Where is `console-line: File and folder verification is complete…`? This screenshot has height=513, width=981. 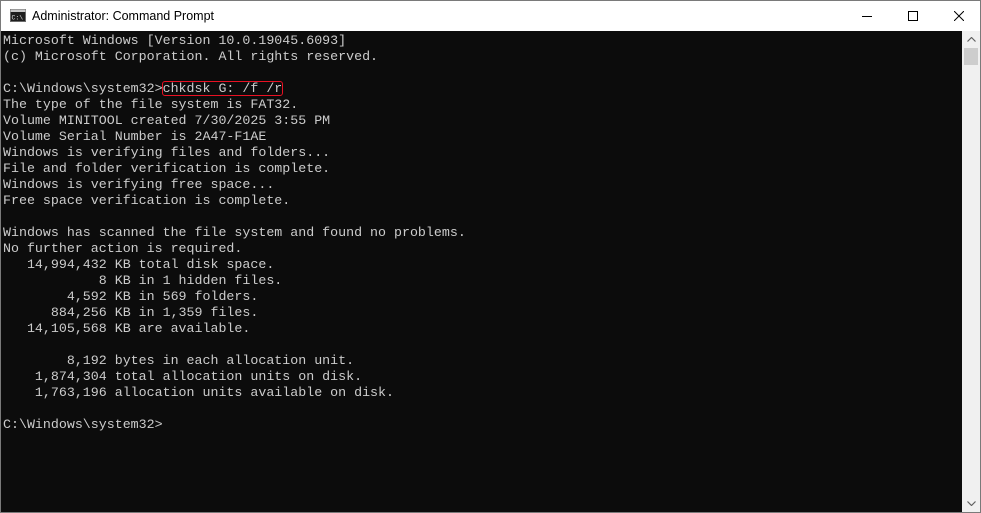 console-line: File and folder verification is complete… is located at coordinates (167, 168).